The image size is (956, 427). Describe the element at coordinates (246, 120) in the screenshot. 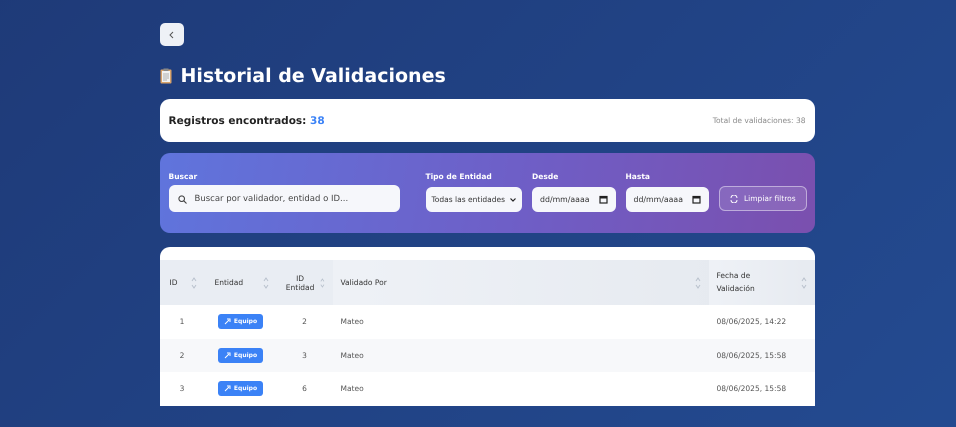

I see `records-found-text: Registros encontrados: 38` at that location.